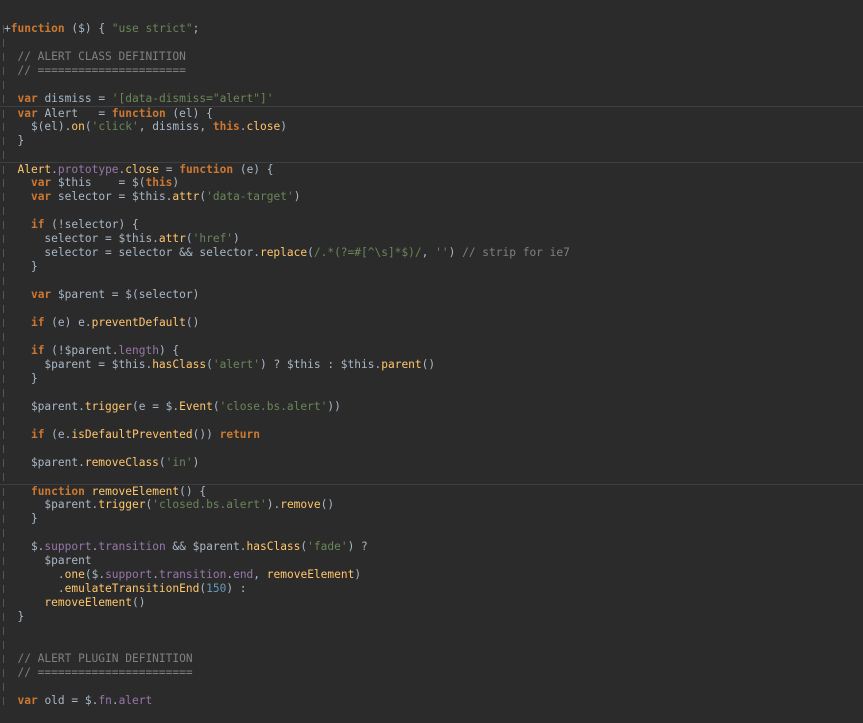 The image size is (863, 723). Describe the element at coordinates (431, 659) in the screenshot. I see `code-line: // ALERT PLUGIN DEFINITION` at that location.